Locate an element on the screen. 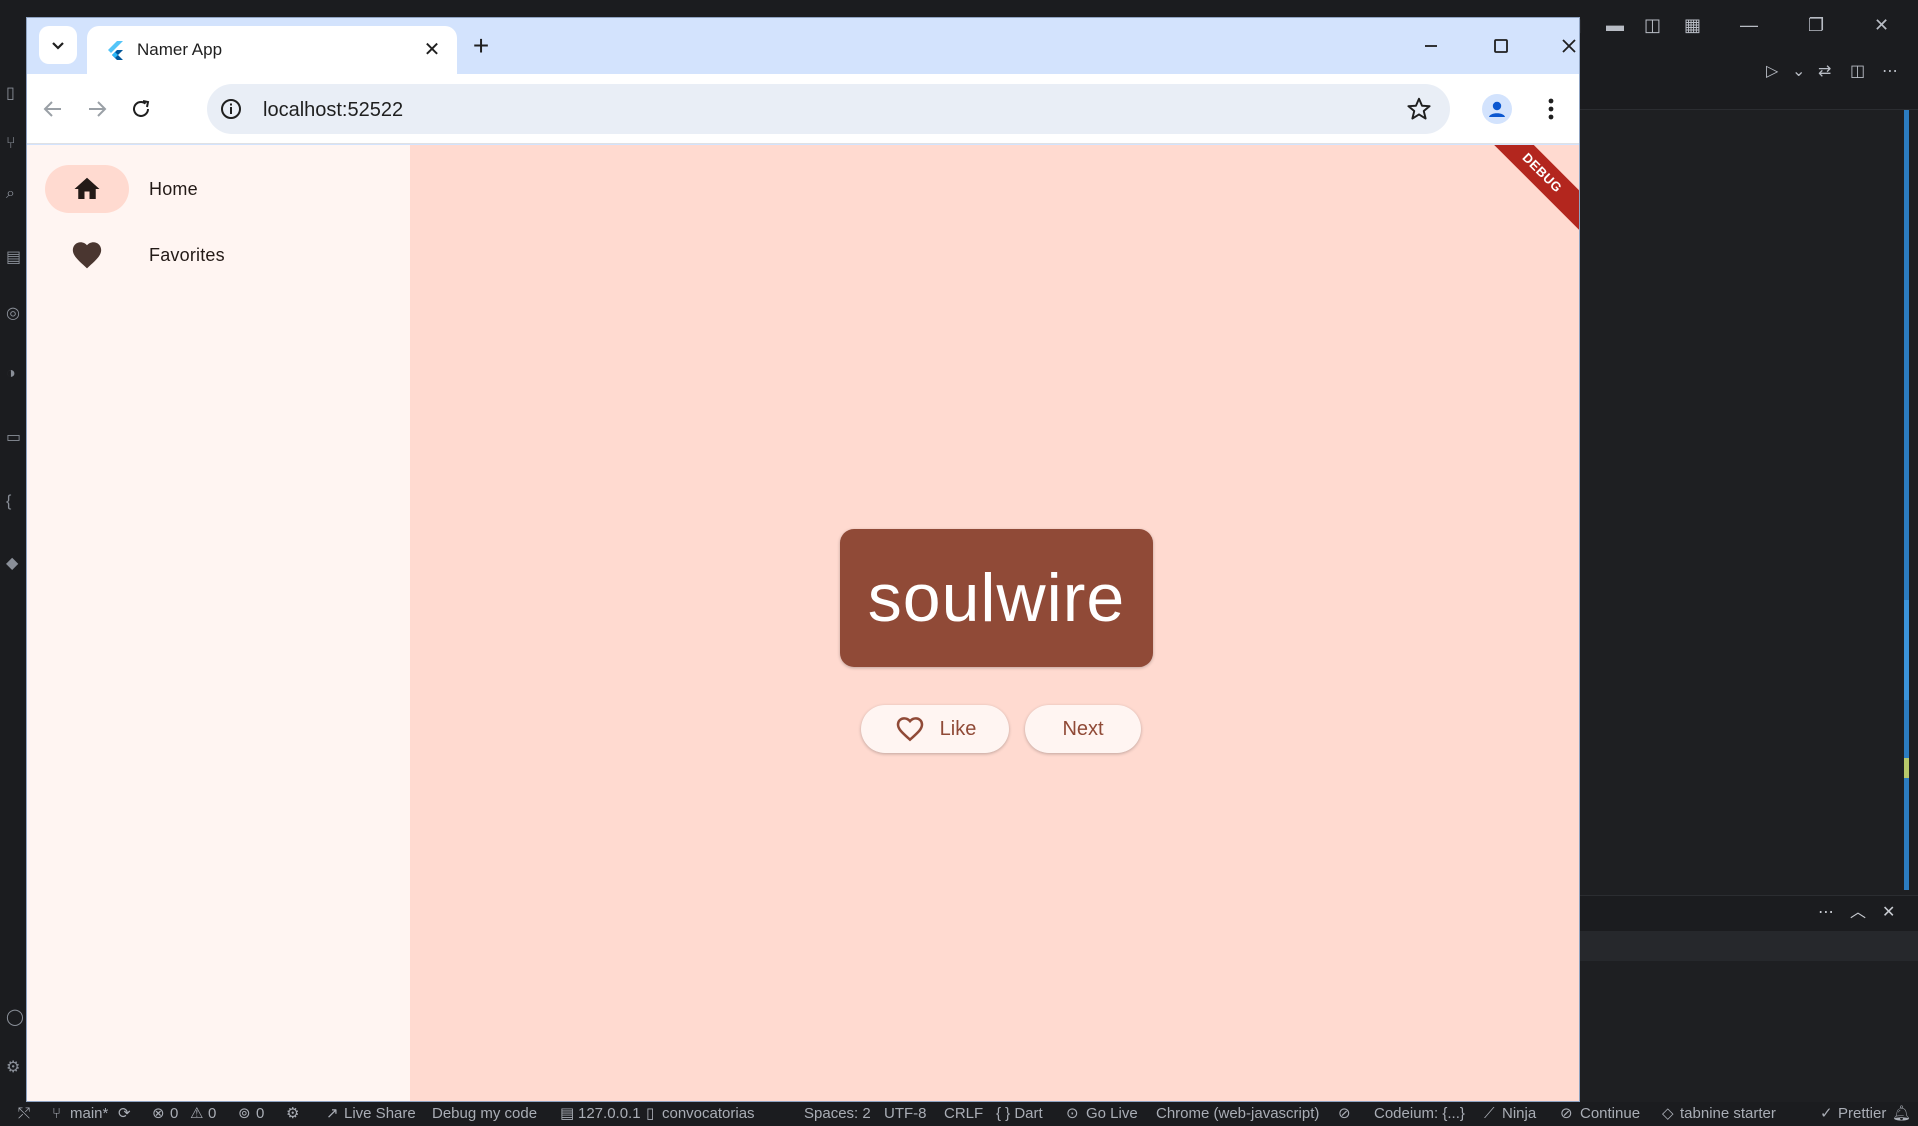 Image resolution: width=1918 pixels, height=1126 pixels. next-button: Next is located at coordinates (1083, 729).